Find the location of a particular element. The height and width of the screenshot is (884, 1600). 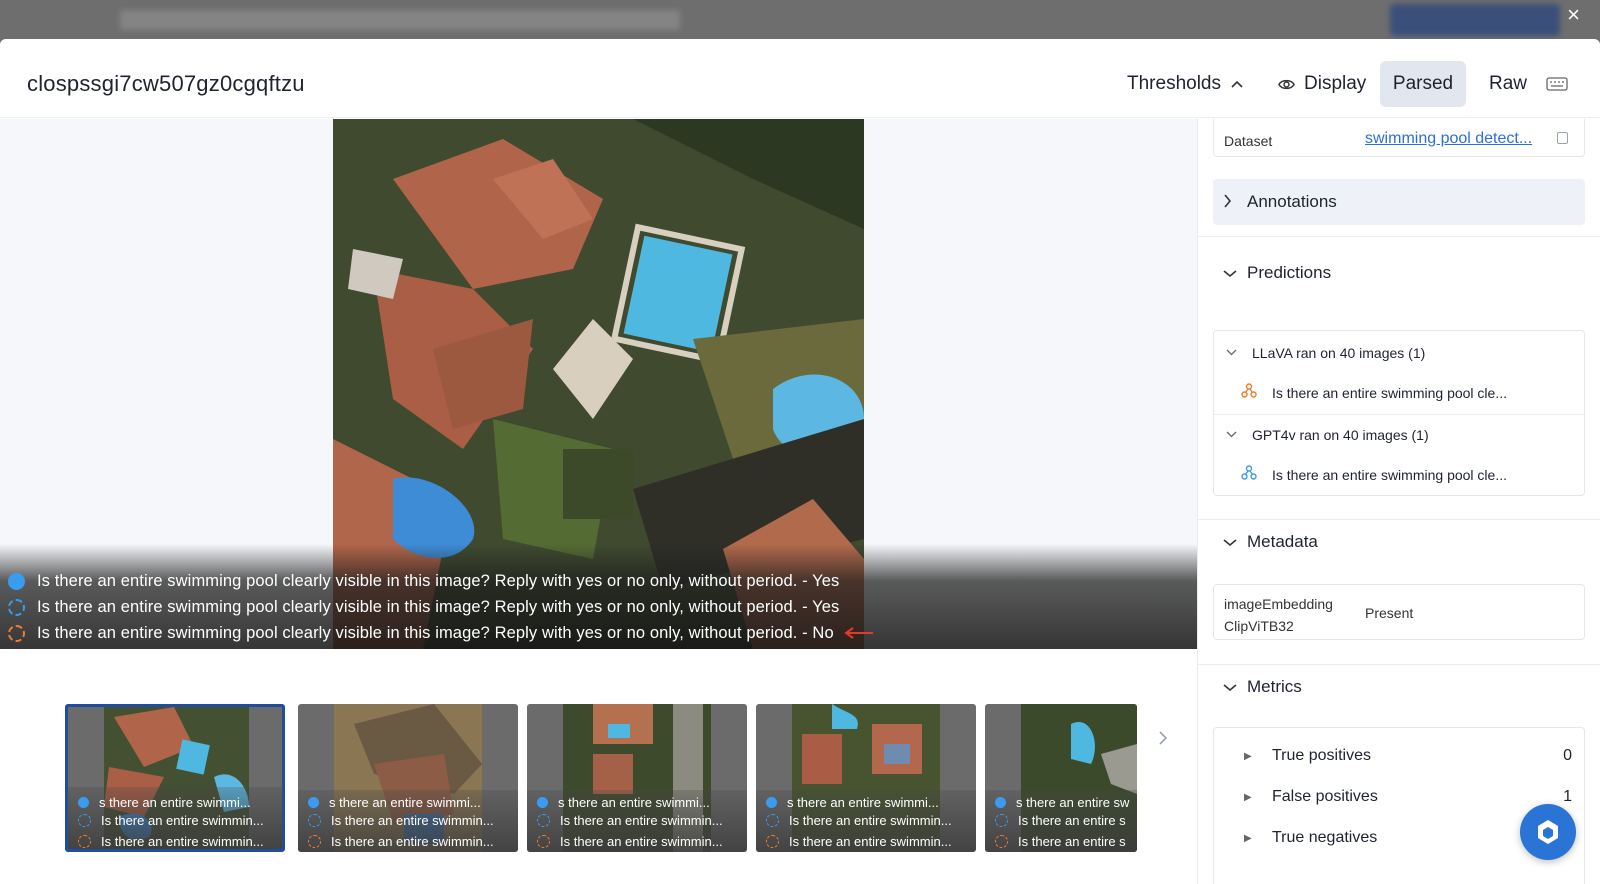

thumb-pred-text: Is there an entire s is located at coordinates (1072, 841).